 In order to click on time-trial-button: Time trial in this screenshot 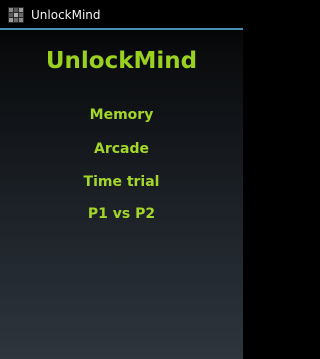, I will do `click(121, 182)`.